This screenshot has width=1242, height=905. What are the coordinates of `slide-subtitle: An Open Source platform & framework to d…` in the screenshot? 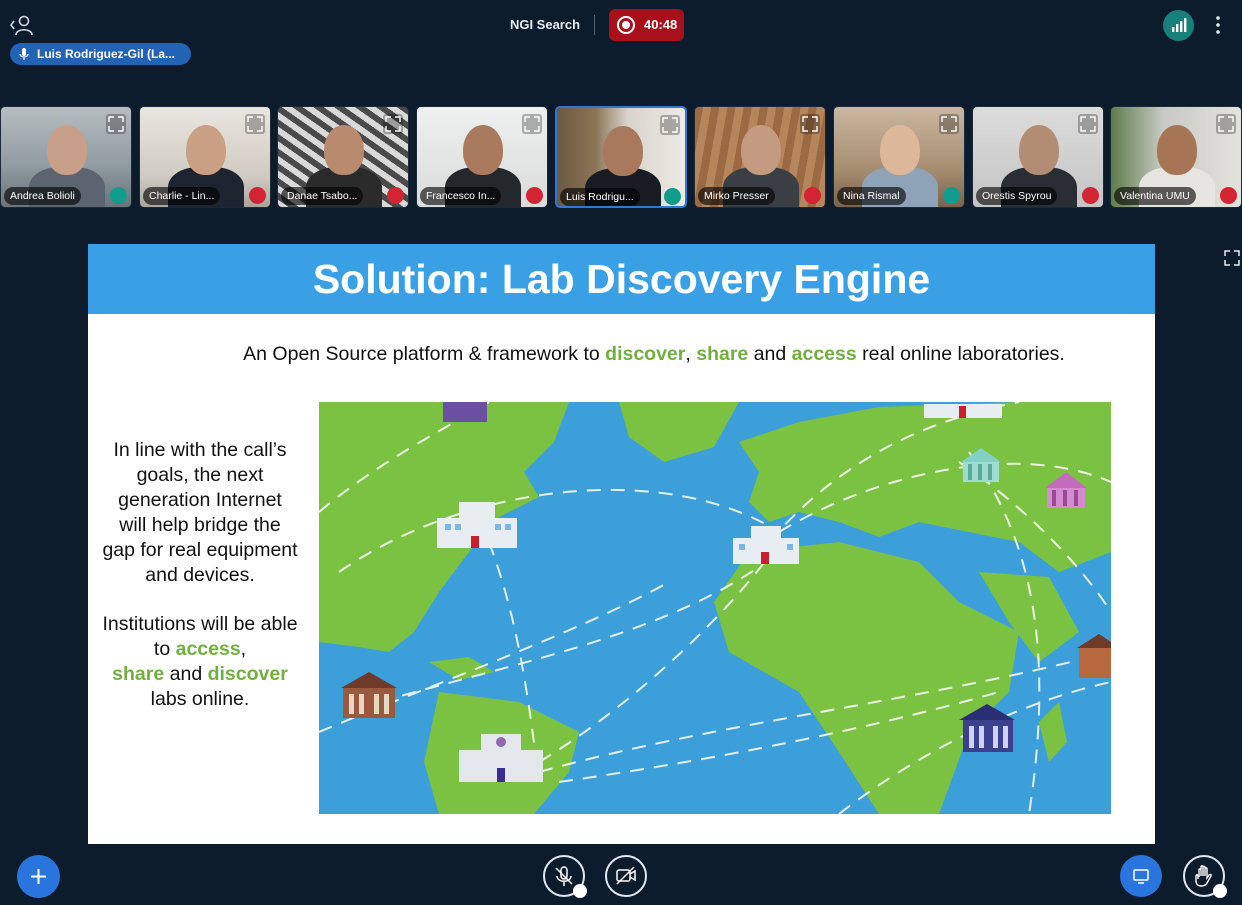 It's located at (654, 354).